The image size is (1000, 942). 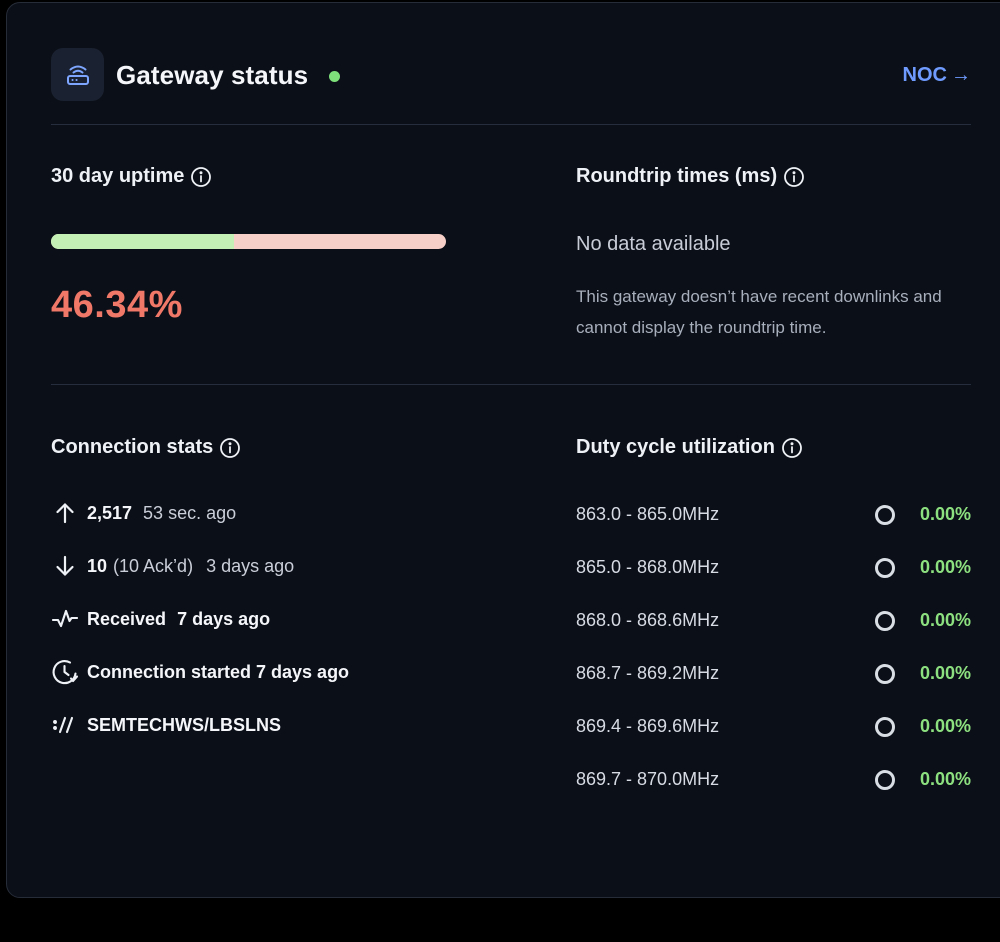 I want to click on no-data-message: No data available, so click(x=653, y=244).